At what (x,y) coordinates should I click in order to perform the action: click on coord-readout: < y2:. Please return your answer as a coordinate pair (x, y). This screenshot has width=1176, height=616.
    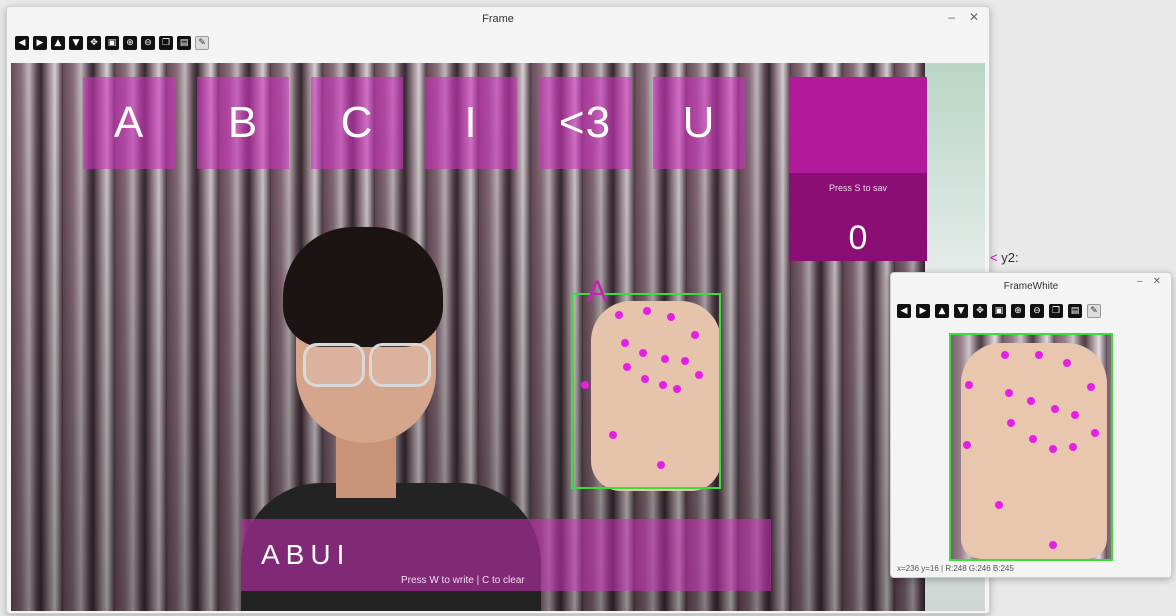
    Looking at the image, I should click on (1004, 257).